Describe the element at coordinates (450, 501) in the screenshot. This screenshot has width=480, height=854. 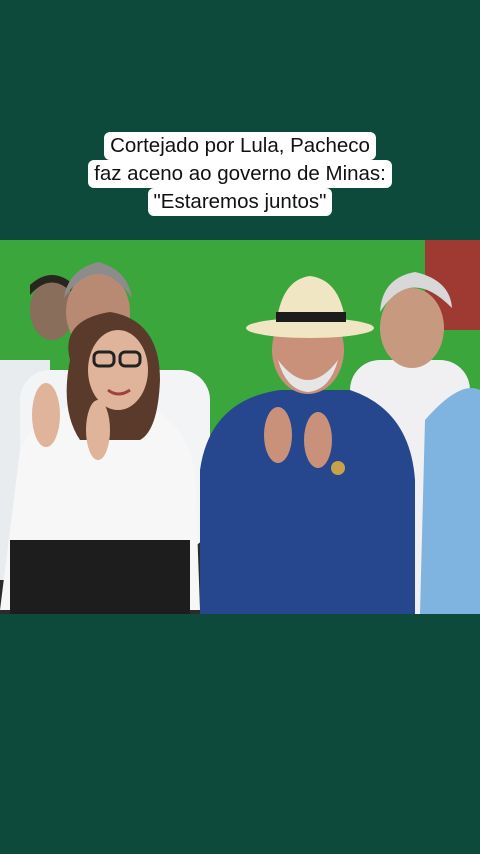
I see `person-far-right` at that location.